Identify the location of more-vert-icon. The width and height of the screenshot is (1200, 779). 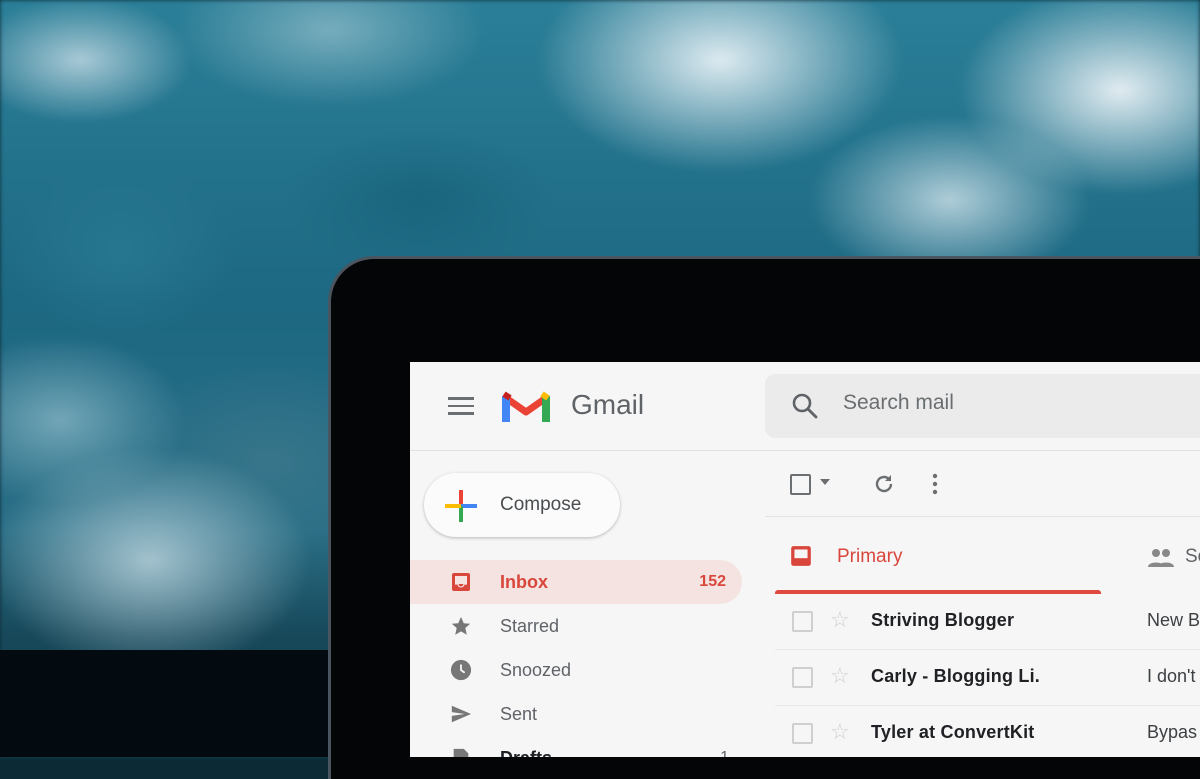
(935, 484).